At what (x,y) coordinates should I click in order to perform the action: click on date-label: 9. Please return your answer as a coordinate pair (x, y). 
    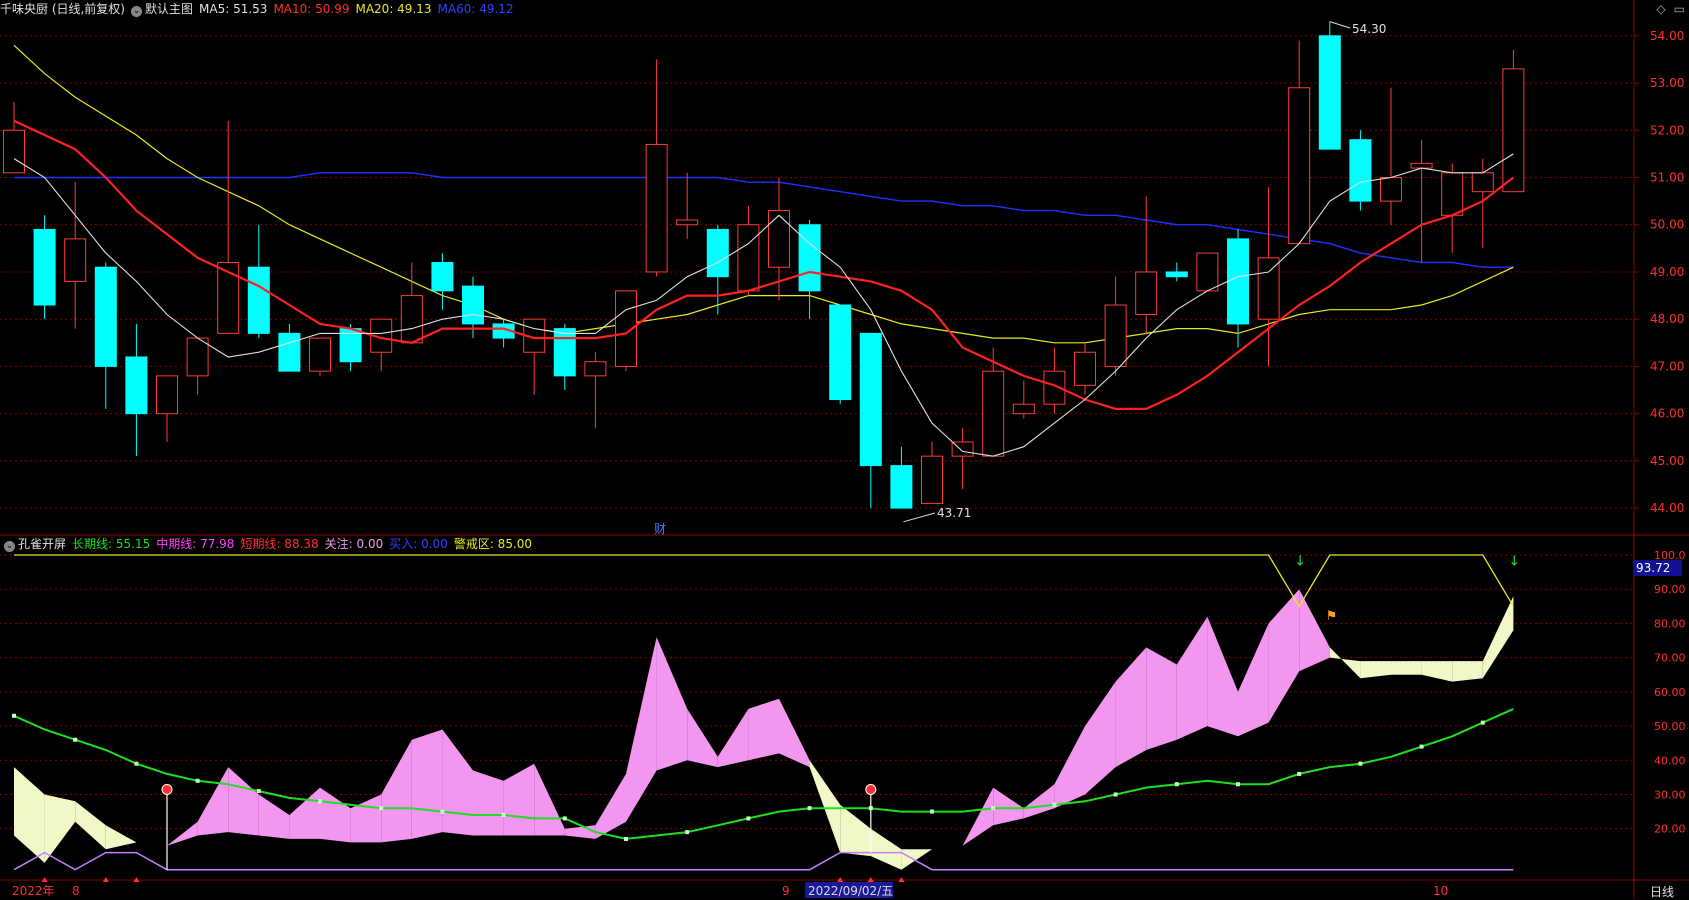
    Looking at the image, I should click on (786, 891).